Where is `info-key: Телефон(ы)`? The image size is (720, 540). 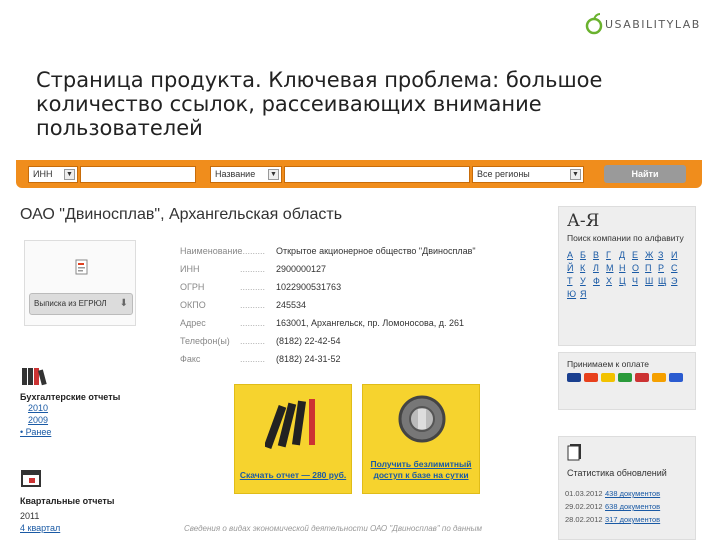 info-key: Телефон(ы) is located at coordinates (205, 341).